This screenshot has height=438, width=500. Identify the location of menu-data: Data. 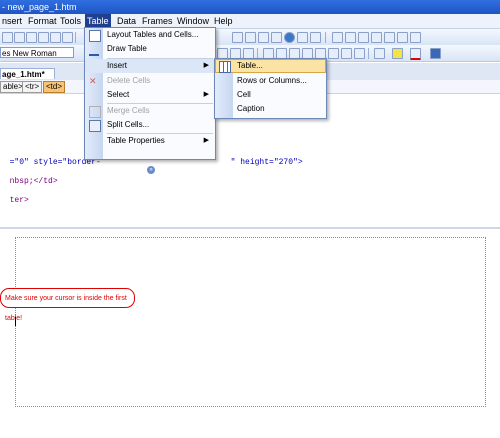
(126, 21).